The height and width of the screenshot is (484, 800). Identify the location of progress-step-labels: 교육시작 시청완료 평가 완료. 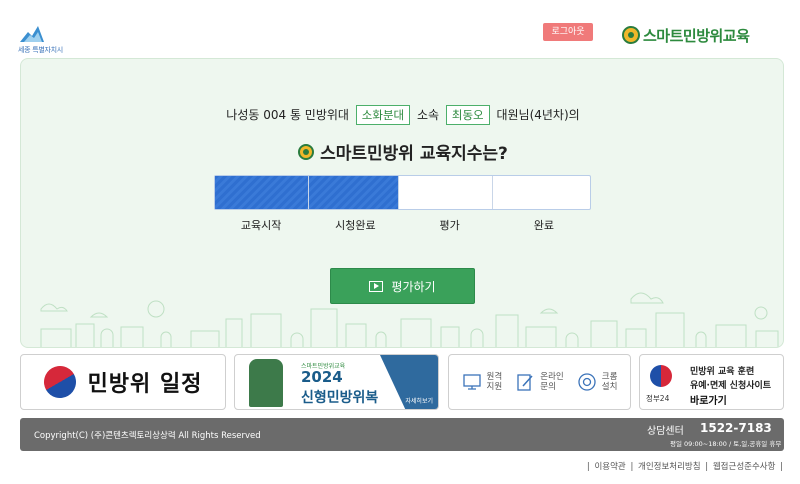
(402, 225).